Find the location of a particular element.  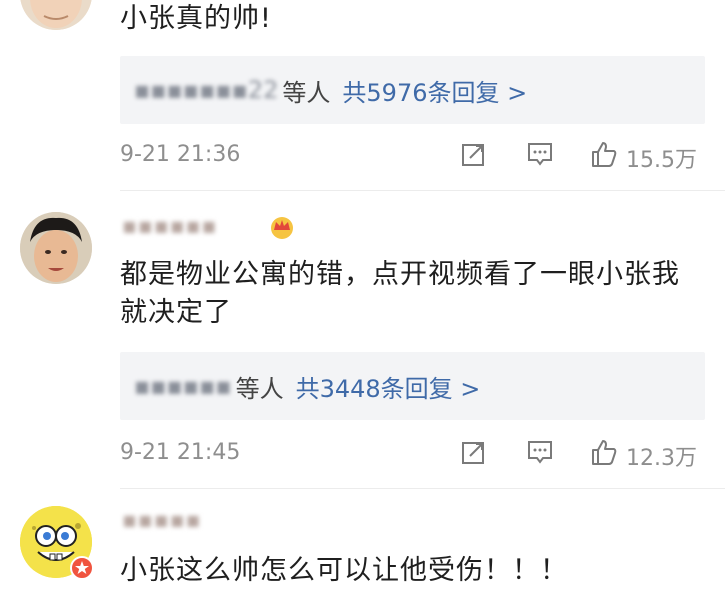

comment-text: 小张真的帅! is located at coordinates (196, 18).